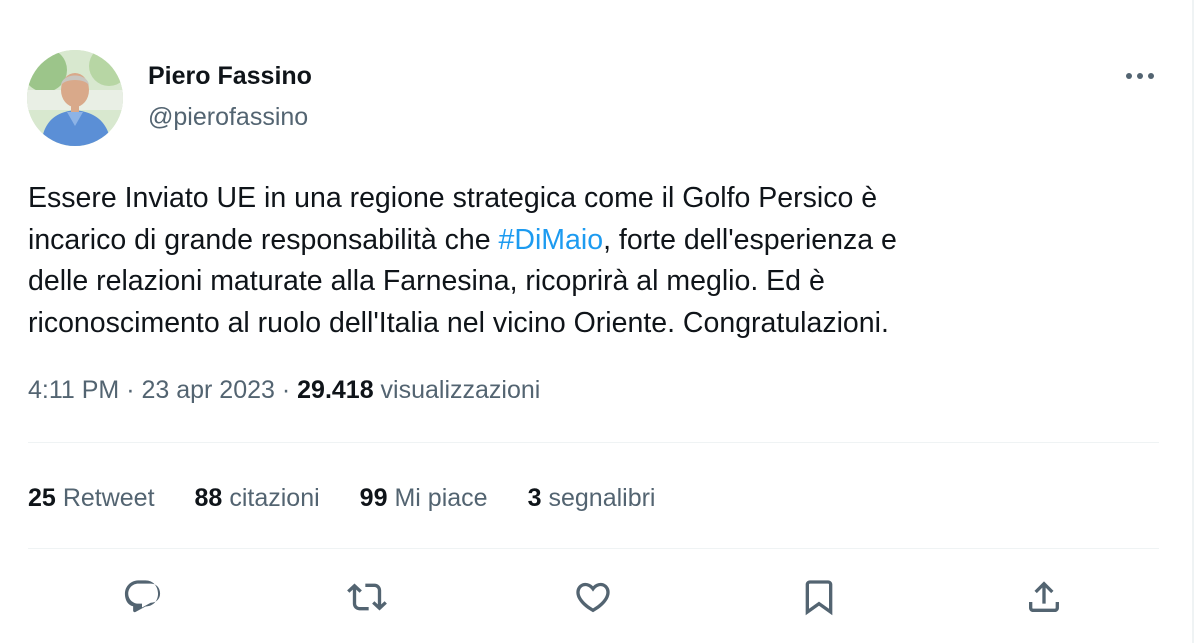 Image resolution: width=1194 pixels, height=643 pixels. Describe the element at coordinates (457, 390) in the screenshot. I see `views-label: visualizzazioni` at that location.